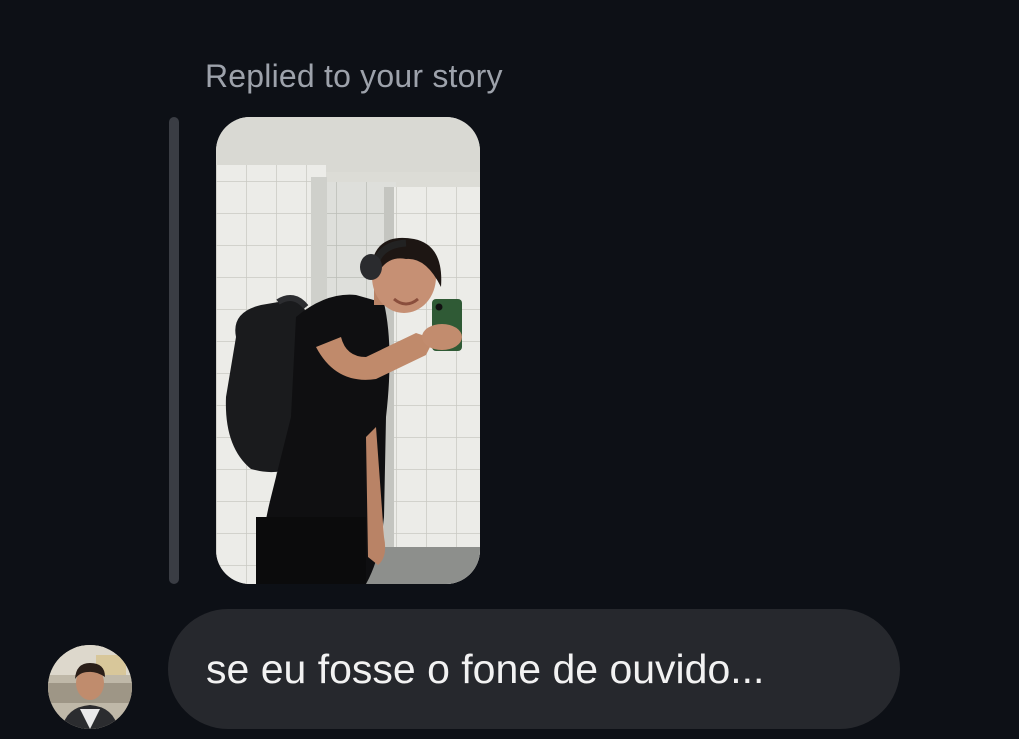 The width and height of the screenshot is (1019, 739). I want to click on avatar-photo, so click(90, 687).